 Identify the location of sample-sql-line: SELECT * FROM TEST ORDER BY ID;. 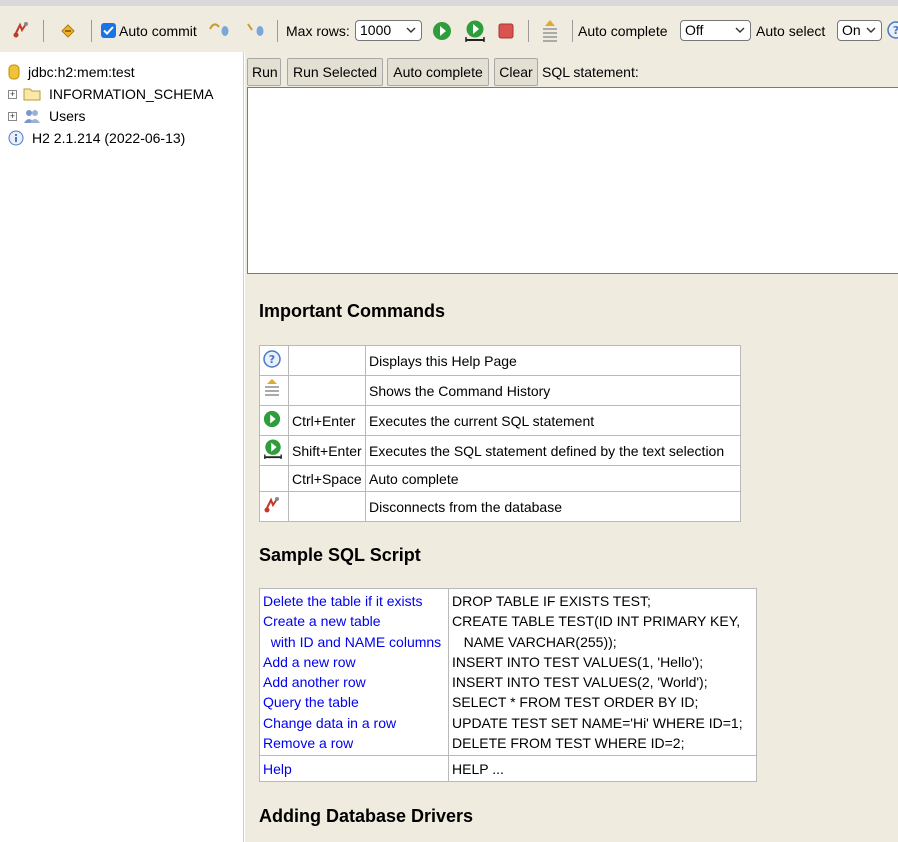
(575, 702).